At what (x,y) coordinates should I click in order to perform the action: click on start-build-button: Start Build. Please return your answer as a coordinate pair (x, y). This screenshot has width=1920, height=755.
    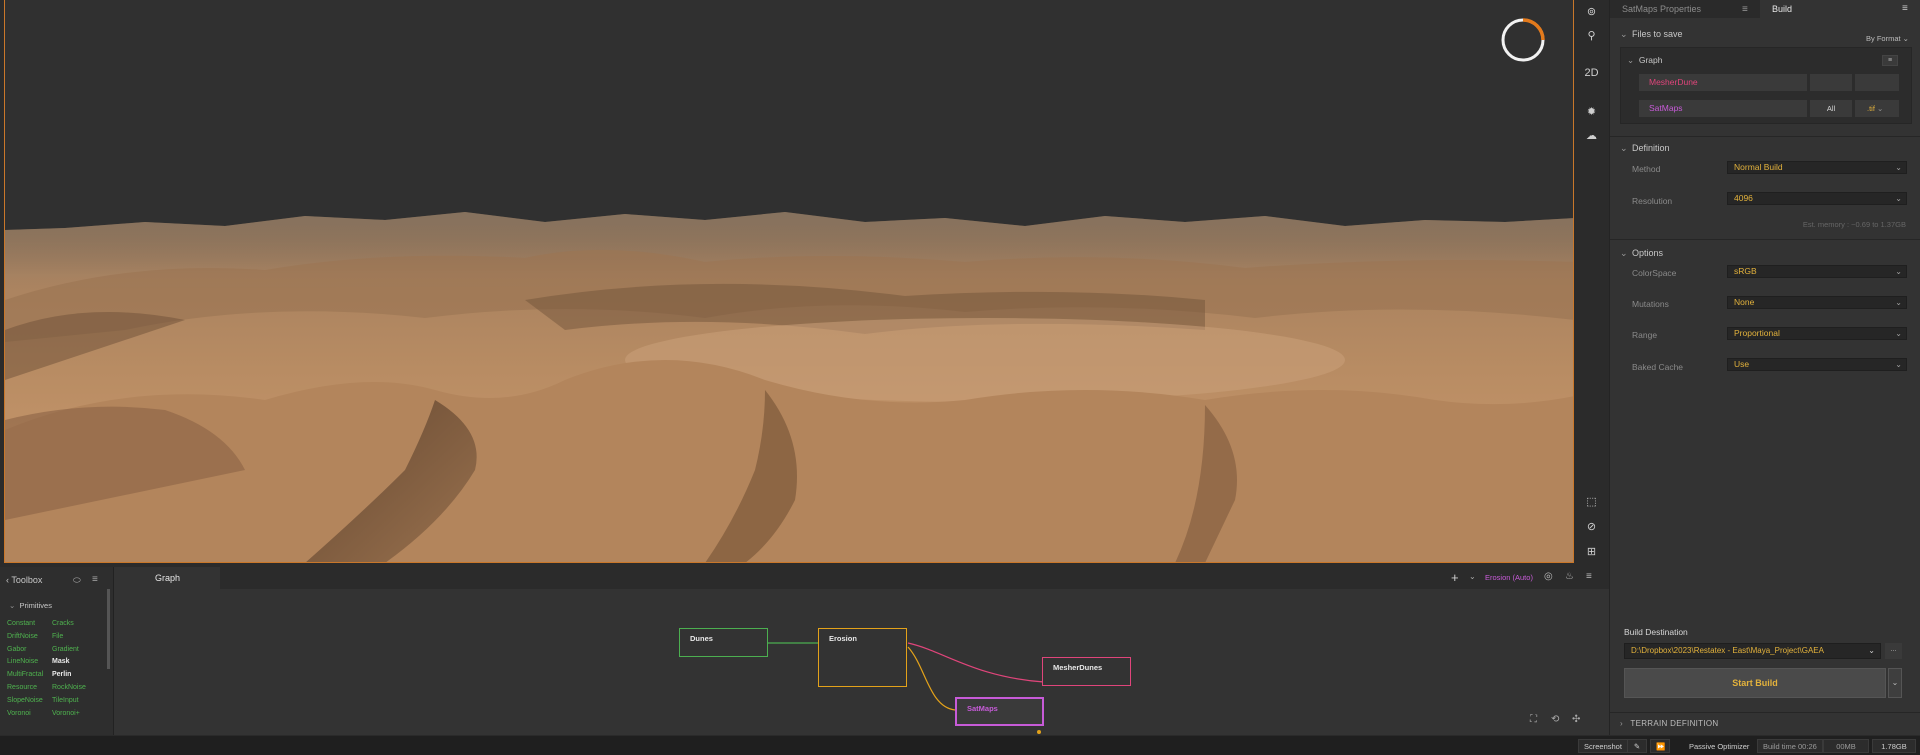
    Looking at the image, I should click on (1755, 683).